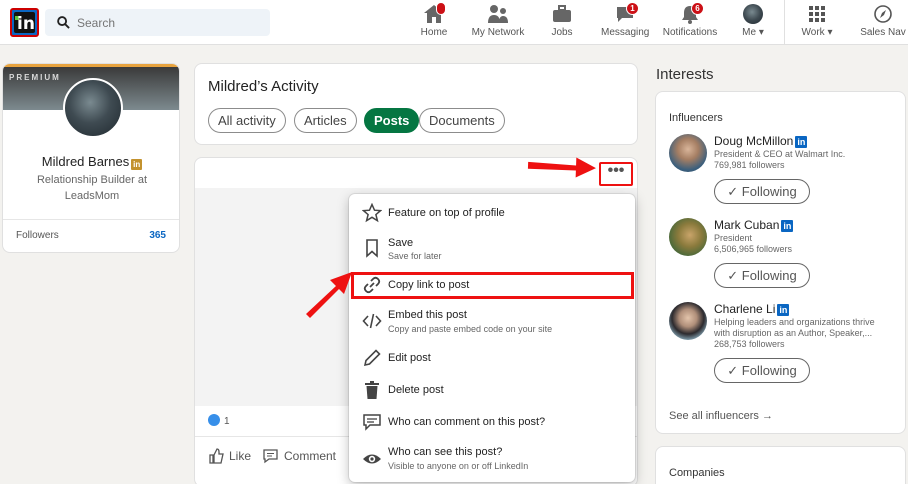  Describe the element at coordinates (697, 8) in the screenshot. I see `notifications-badge: 6` at that location.